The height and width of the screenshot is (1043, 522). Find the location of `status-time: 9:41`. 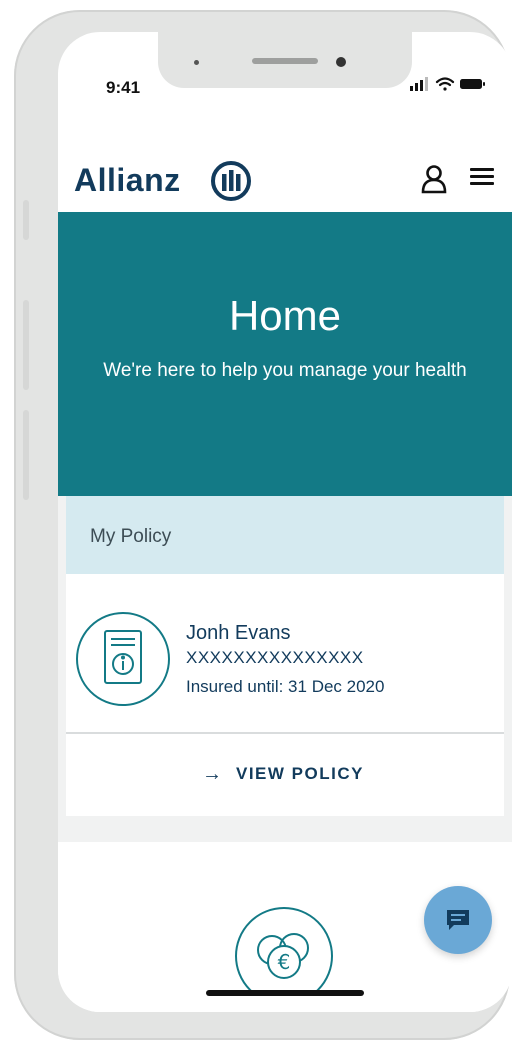

status-time: 9:41 is located at coordinates (123, 87).